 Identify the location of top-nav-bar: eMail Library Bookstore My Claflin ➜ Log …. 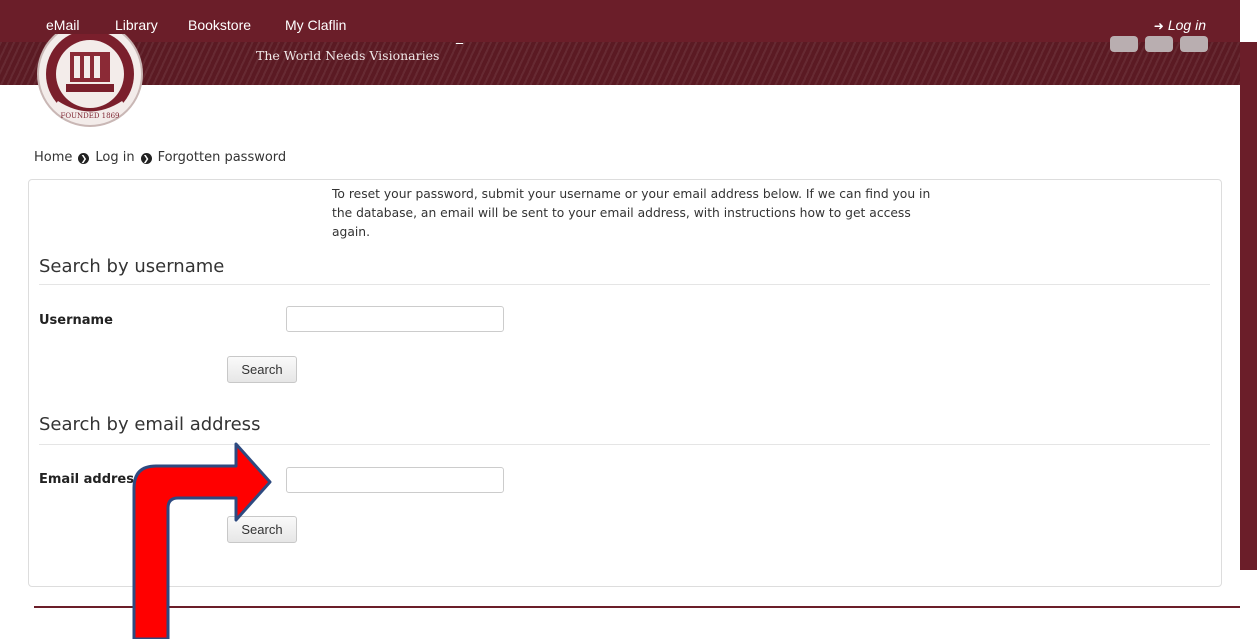
(620, 21).